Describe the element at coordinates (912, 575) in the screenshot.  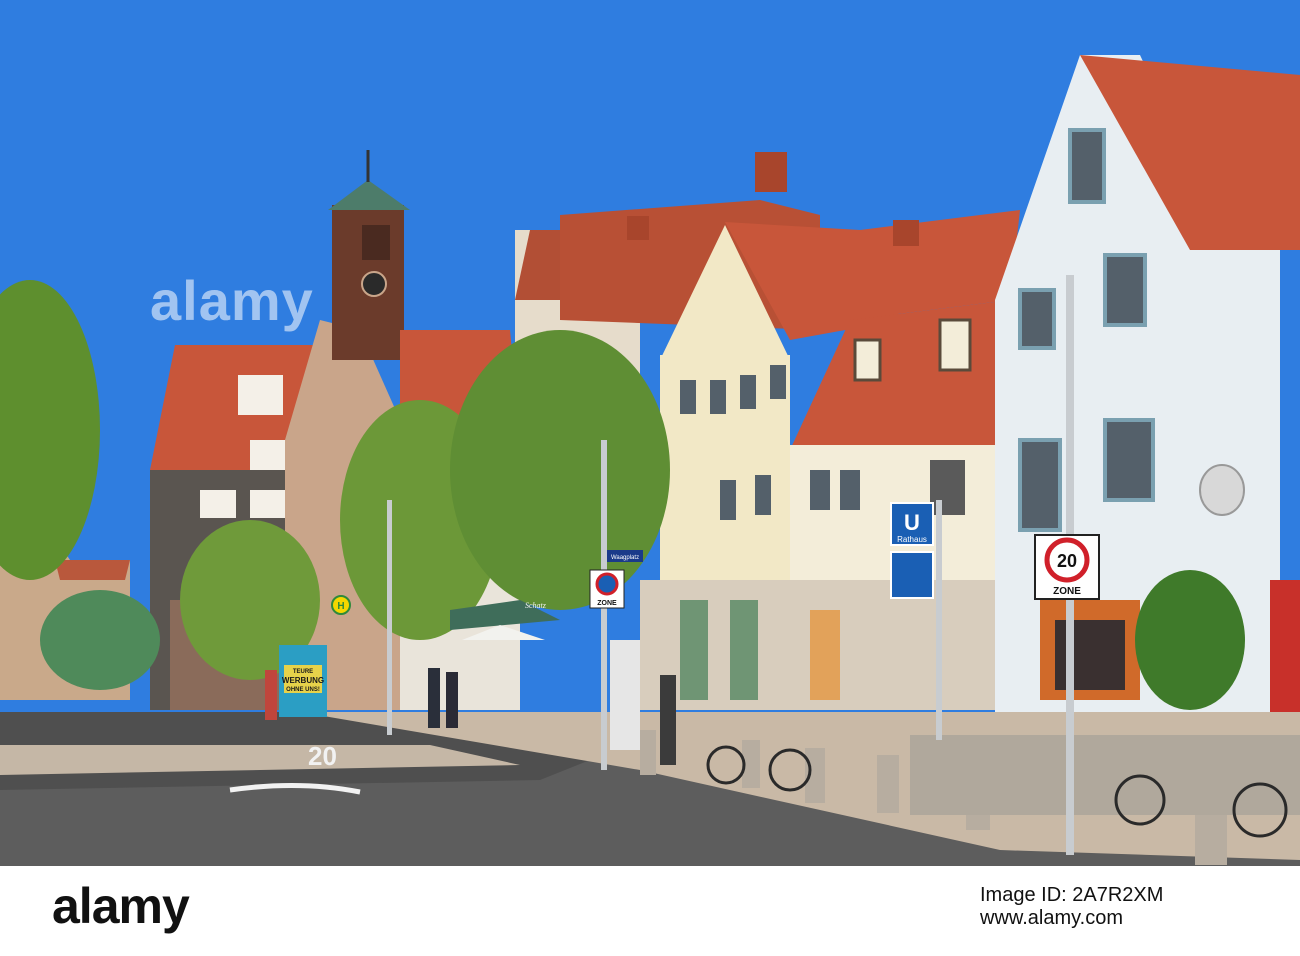
I see `stairs-sign` at that location.